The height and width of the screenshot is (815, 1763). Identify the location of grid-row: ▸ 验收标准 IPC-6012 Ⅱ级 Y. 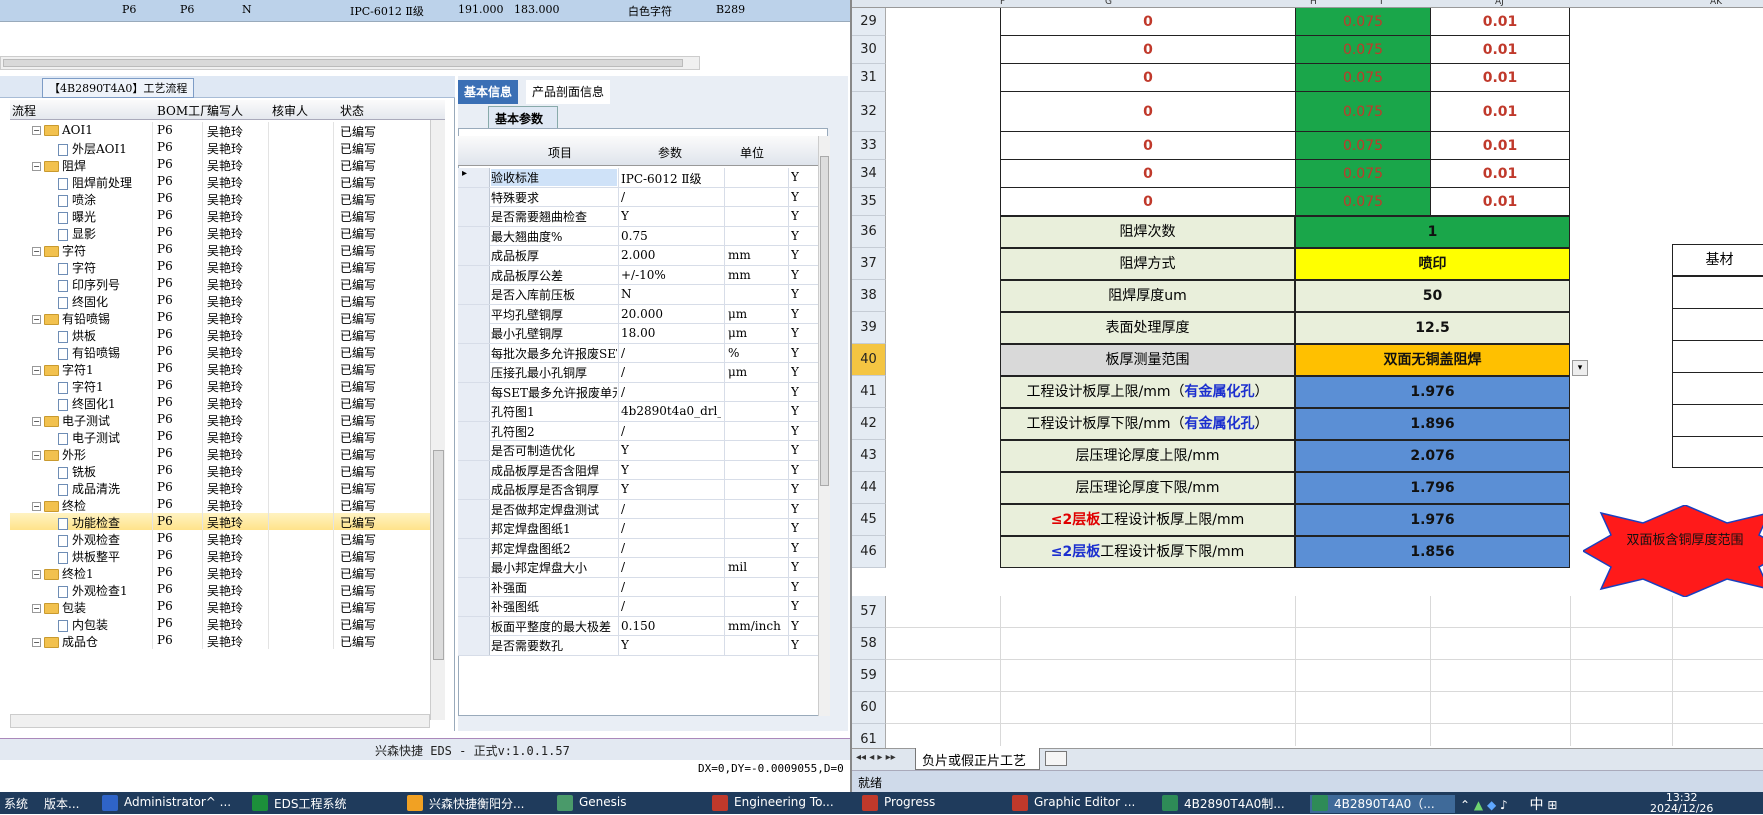
(643, 178).